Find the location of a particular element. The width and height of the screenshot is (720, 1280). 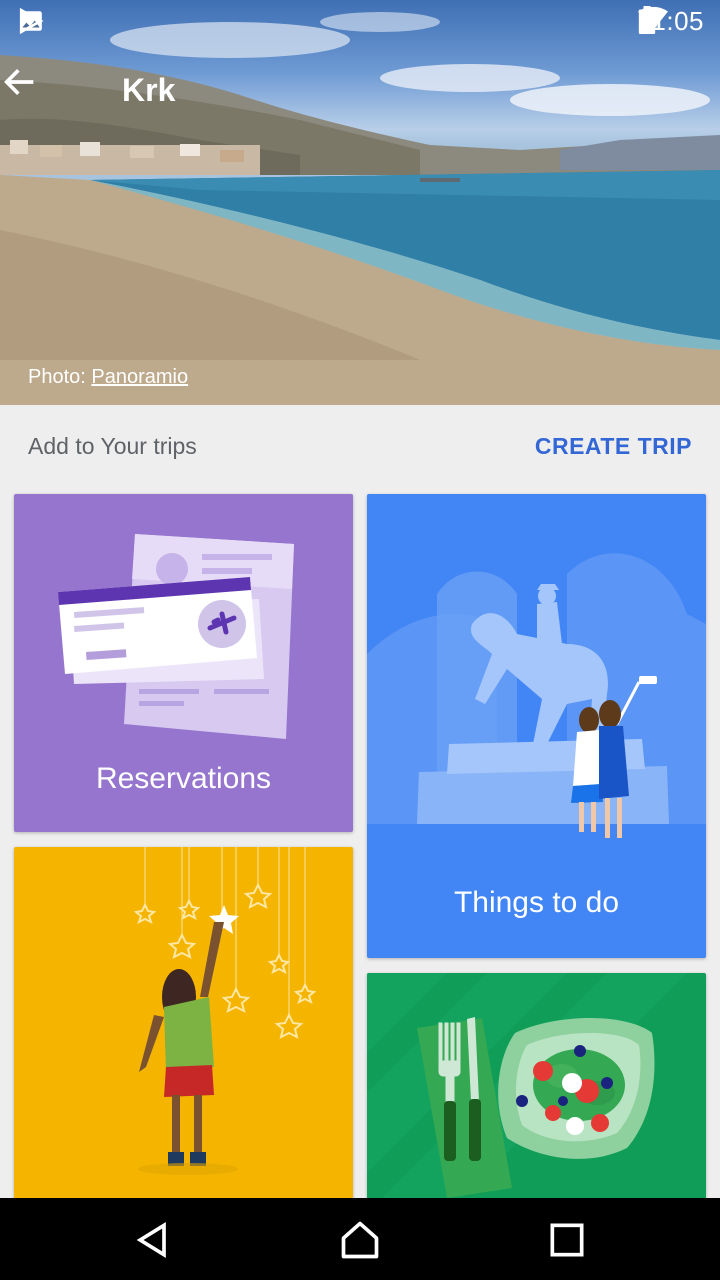

things-to-do-label: Things to do is located at coordinates (536, 902).